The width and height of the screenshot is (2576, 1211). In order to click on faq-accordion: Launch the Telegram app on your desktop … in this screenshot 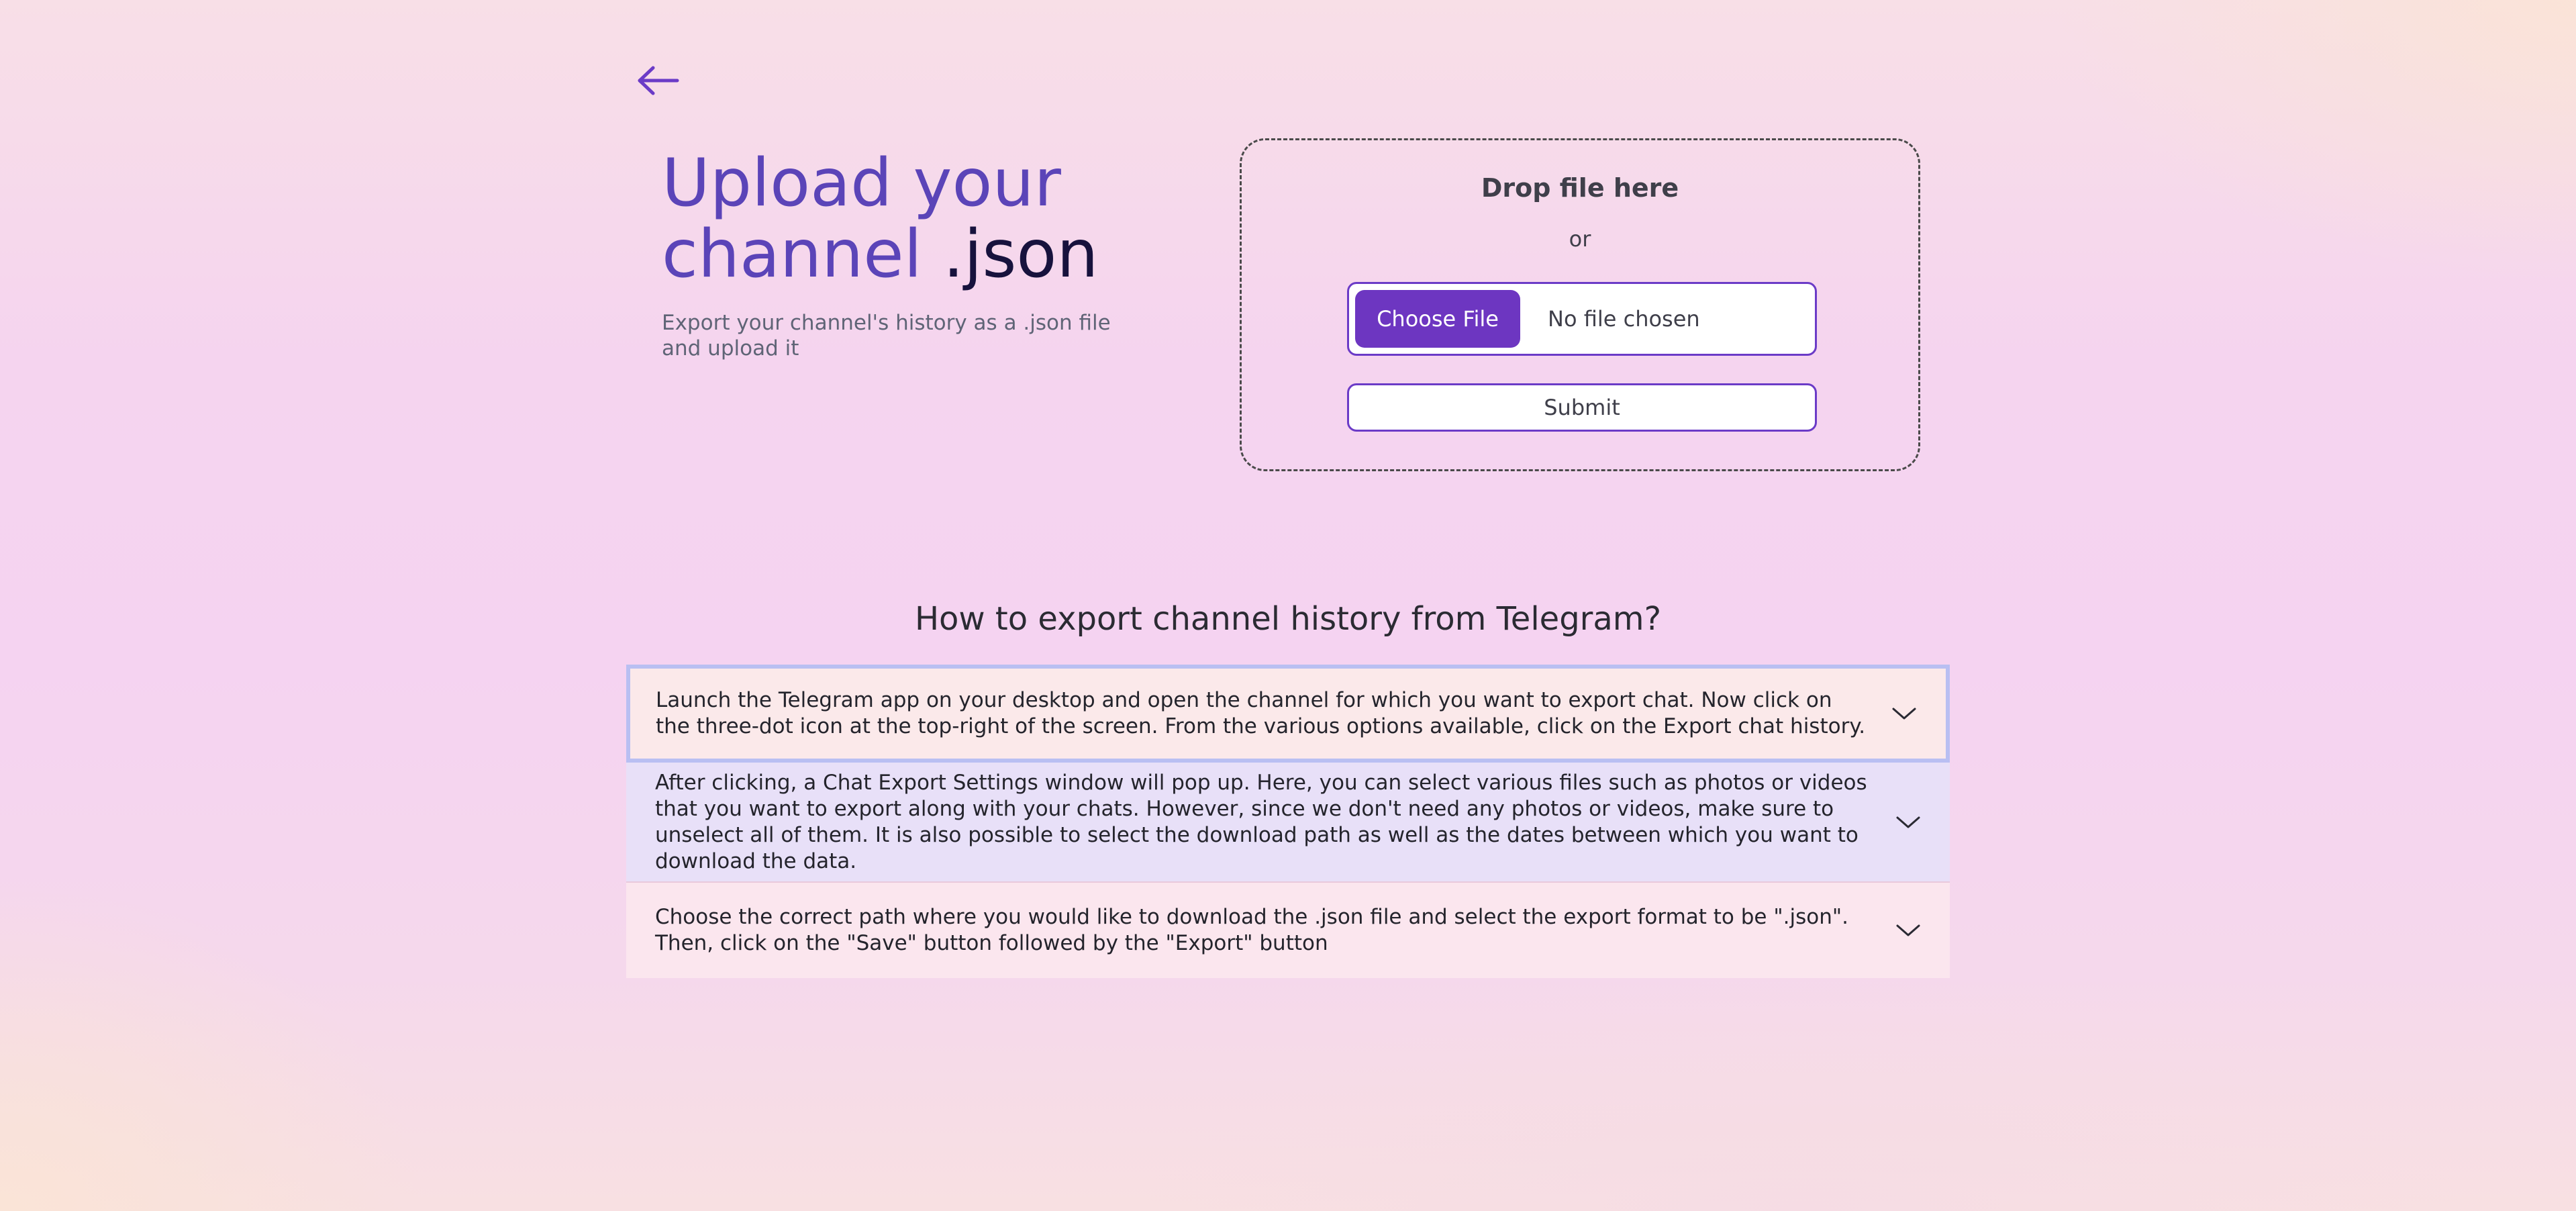, I will do `click(1288, 821)`.